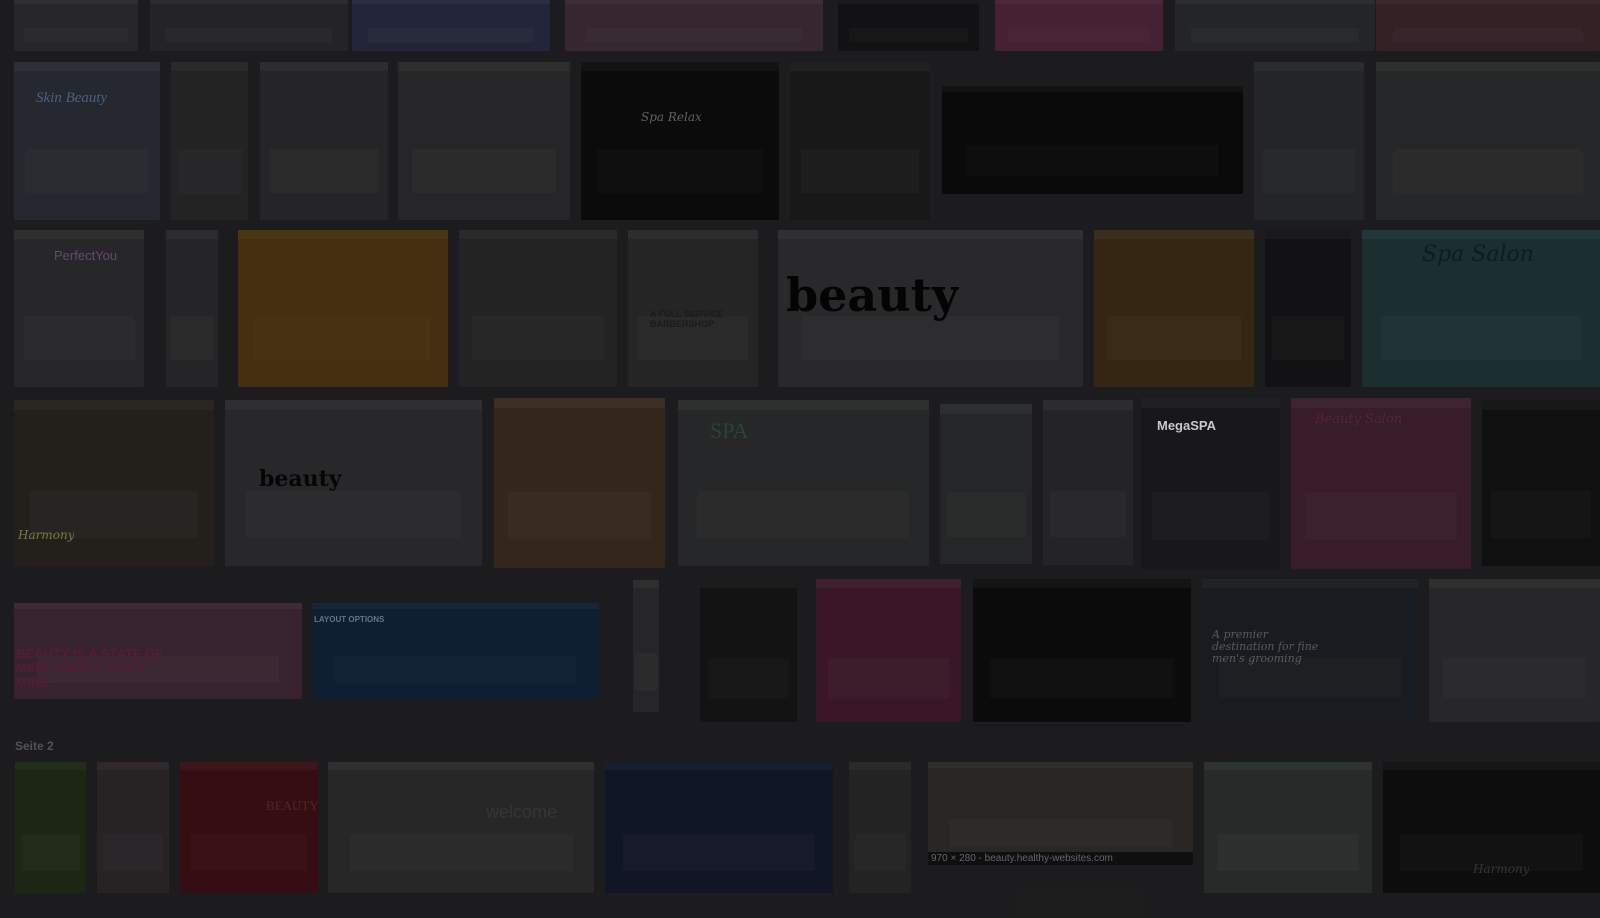 The height and width of the screenshot is (918, 1600). Describe the element at coordinates (888, 650) in the screenshot. I see `thumbnail-row4-e` at that location.